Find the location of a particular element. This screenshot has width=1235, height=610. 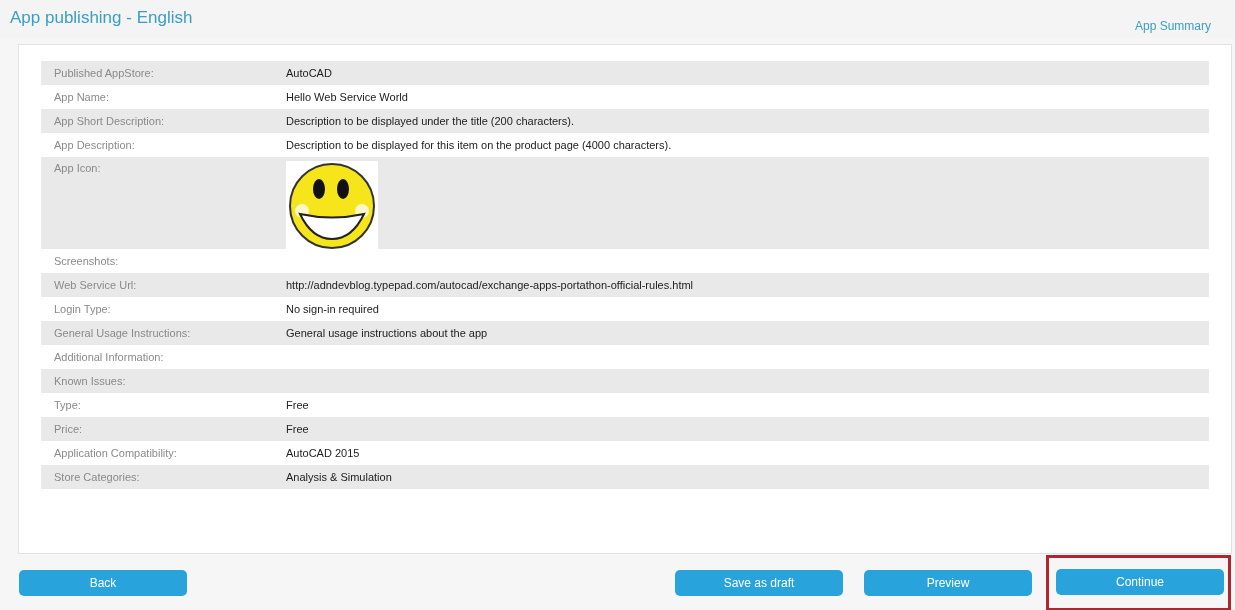

field-label: General Usage Instructions: is located at coordinates (122, 333).